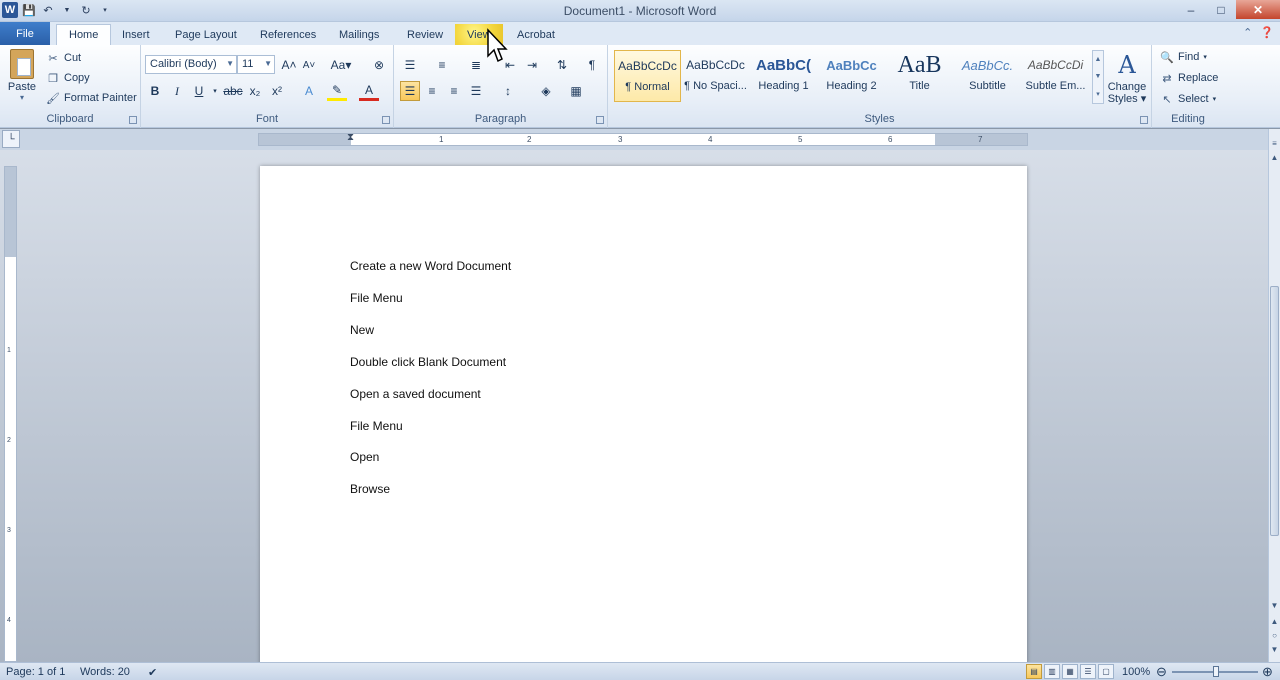 The width and height of the screenshot is (1280, 680). What do you see at coordinates (350, 137) in the screenshot?
I see `indent-marker-icon: ⧗` at bounding box center [350, 137].